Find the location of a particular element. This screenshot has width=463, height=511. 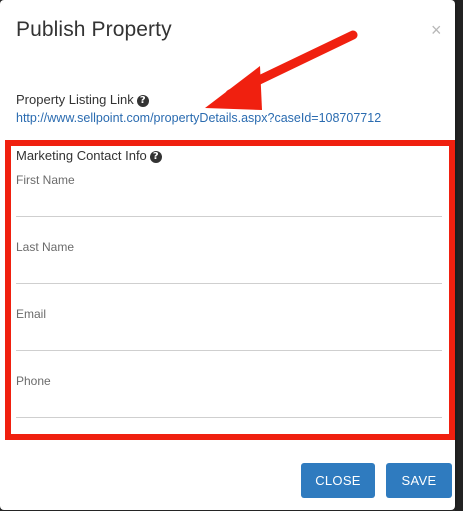

marketing-contact-heading: Marketing Contact Info? is located at coordinates (89, 155).